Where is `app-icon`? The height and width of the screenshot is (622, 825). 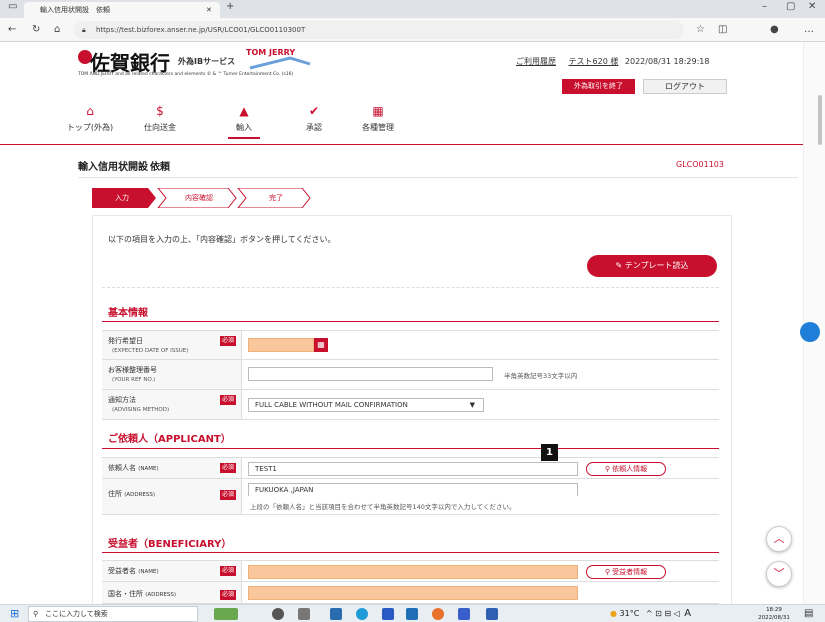 app-icon is located at coordinates (464, 614).